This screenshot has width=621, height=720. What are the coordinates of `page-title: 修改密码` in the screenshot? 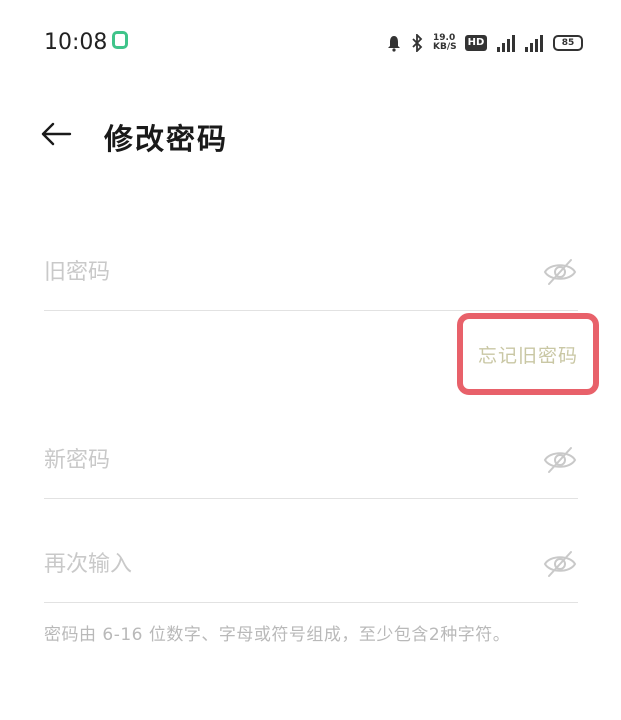 It's located at (166, 139).